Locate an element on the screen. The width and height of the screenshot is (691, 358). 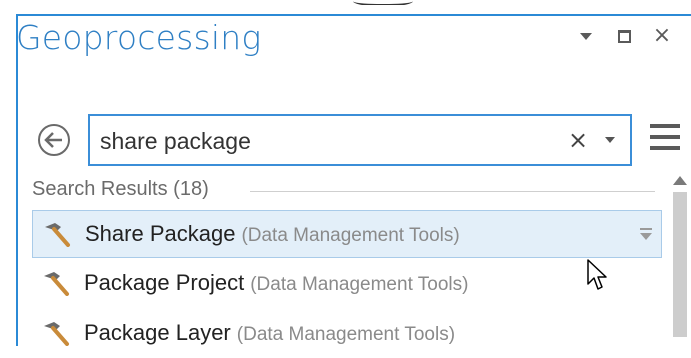
options-menu-button is located at coordinates (665, 137).